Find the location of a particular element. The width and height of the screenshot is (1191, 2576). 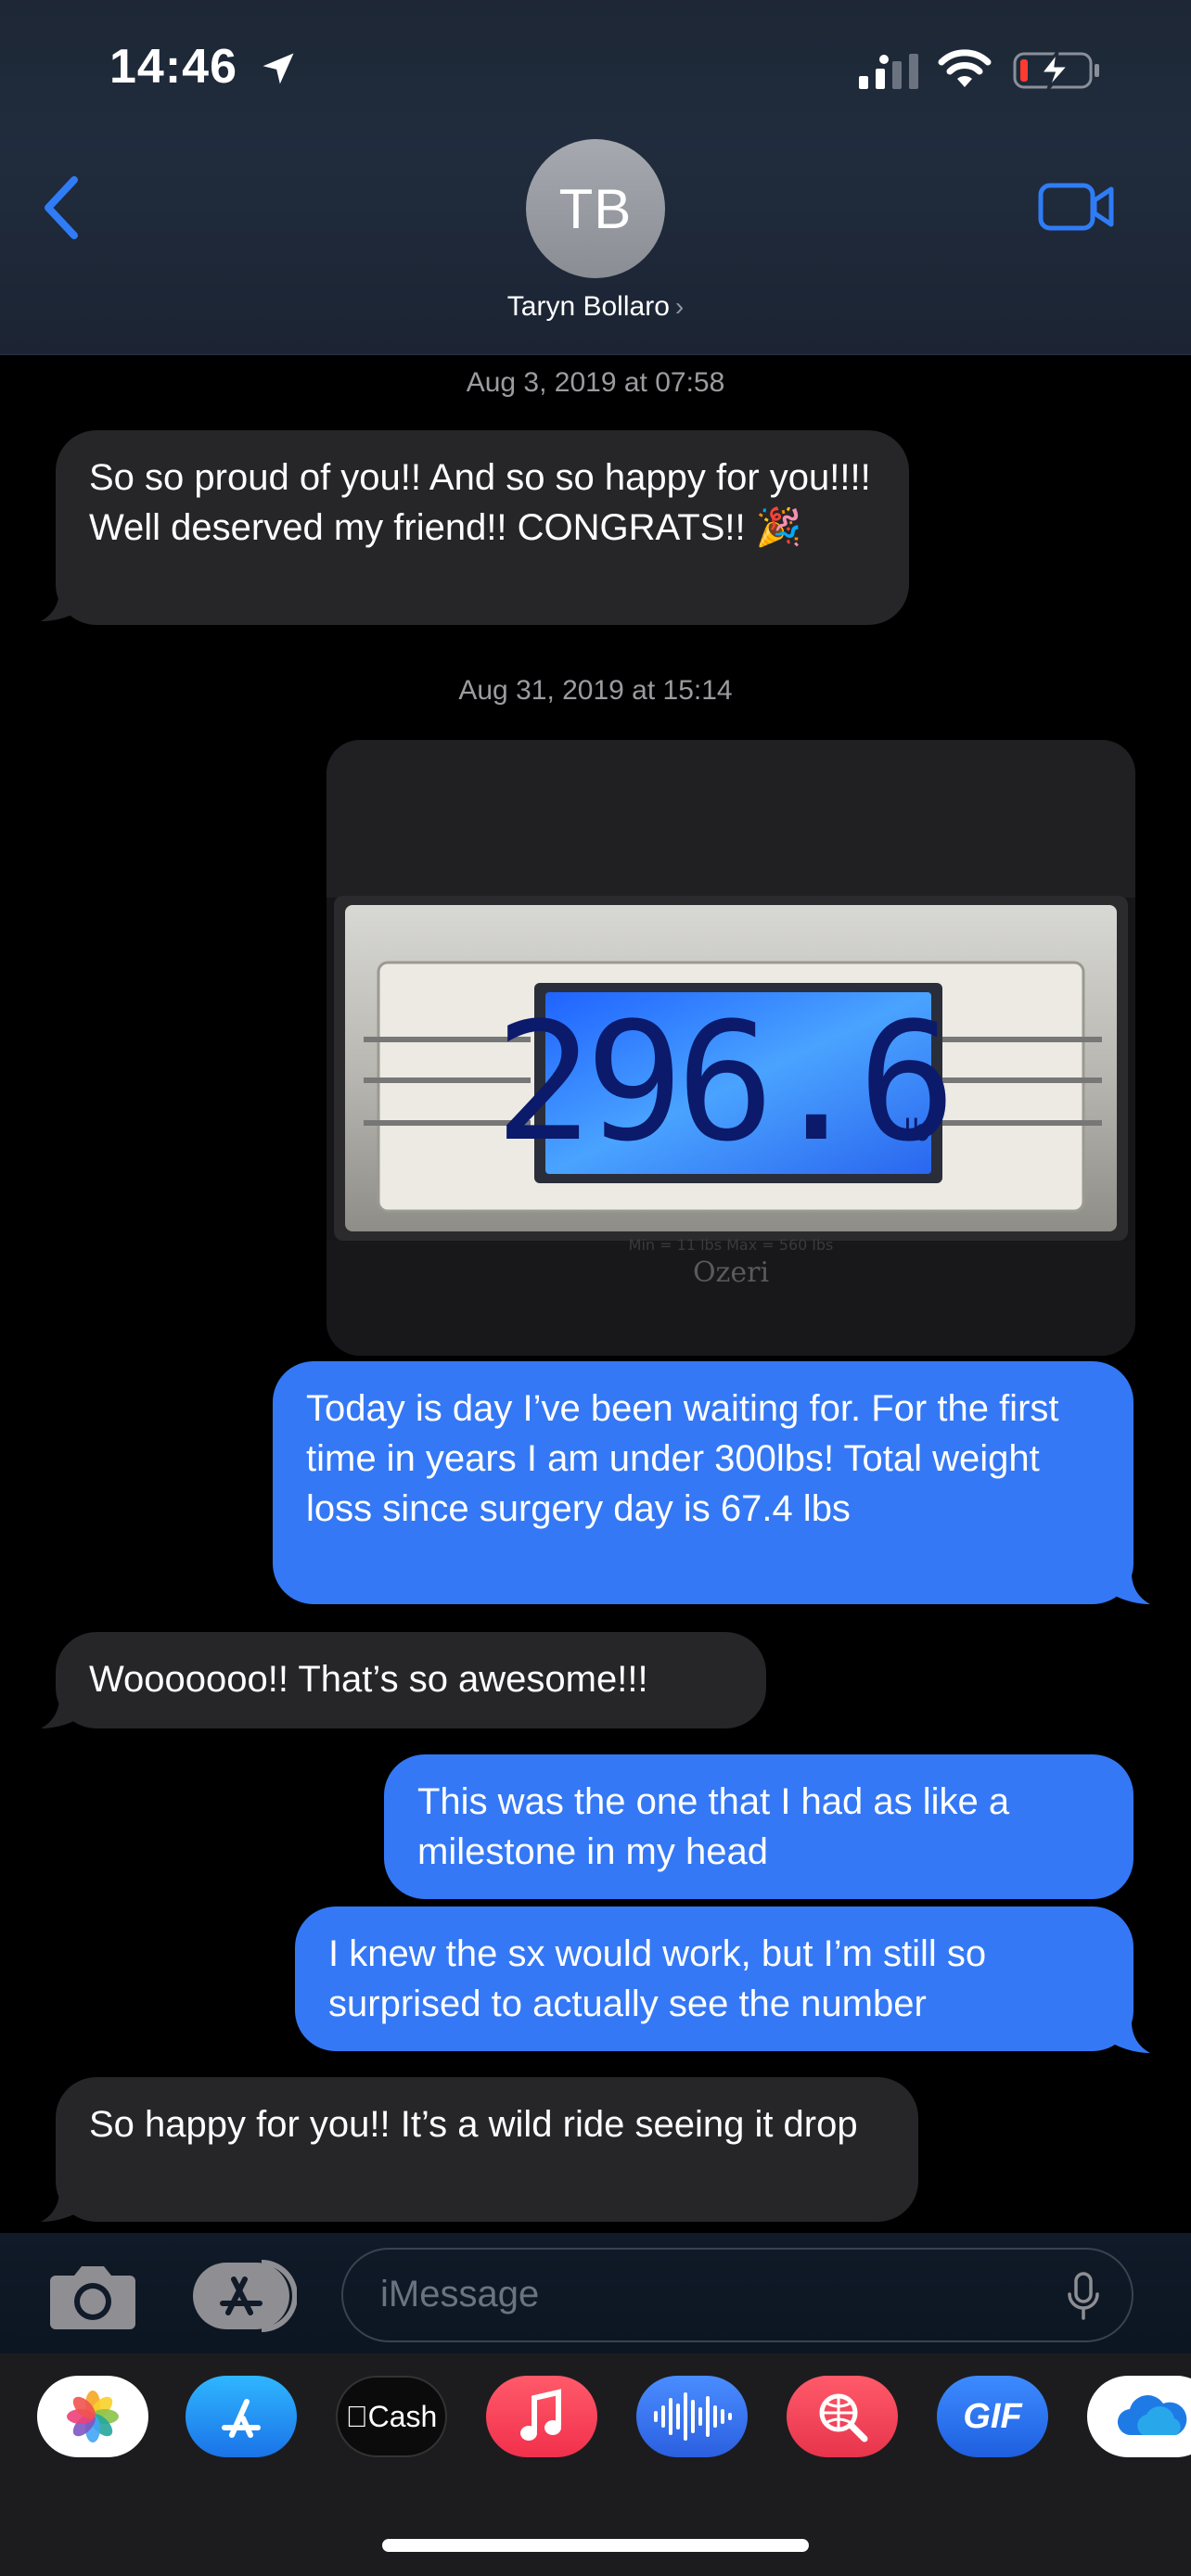

gif-label: GIF is located at coordinates (992, 2416).